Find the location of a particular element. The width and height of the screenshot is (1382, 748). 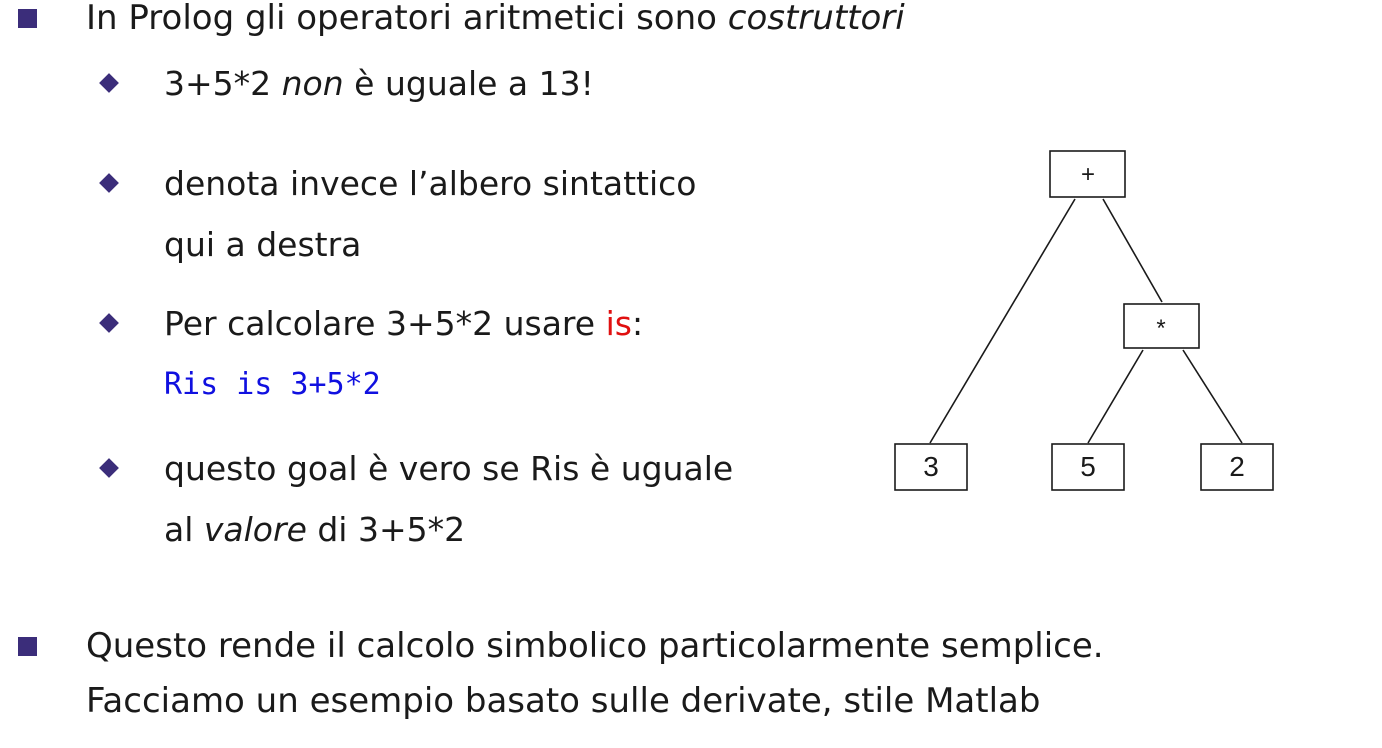

node-root-label: + is located at coordinates (1088, 174).